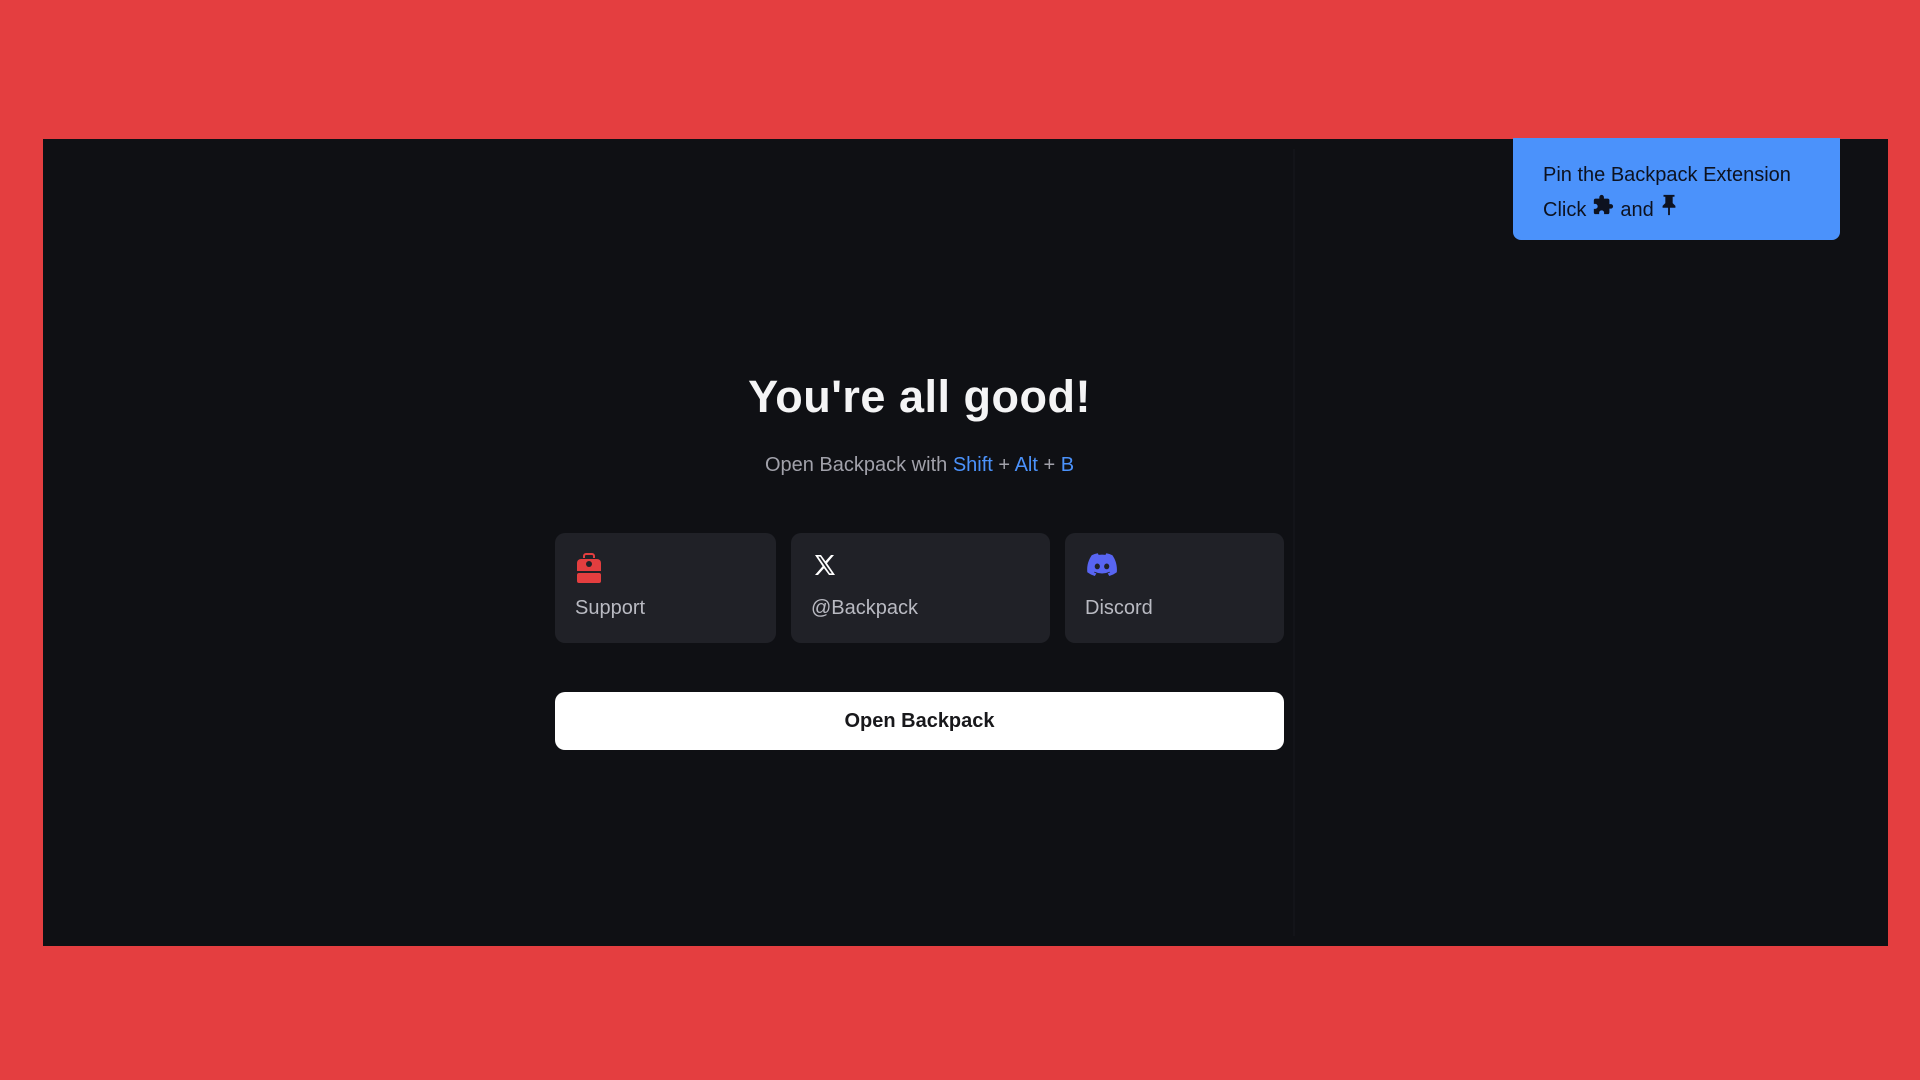 This screenshot has width=1920, height=1080. What do you see at coordinates (1026, 465) in the screenshot?
I see `shortcut-key-alt: Alt` at bounding box center [1026, 465].